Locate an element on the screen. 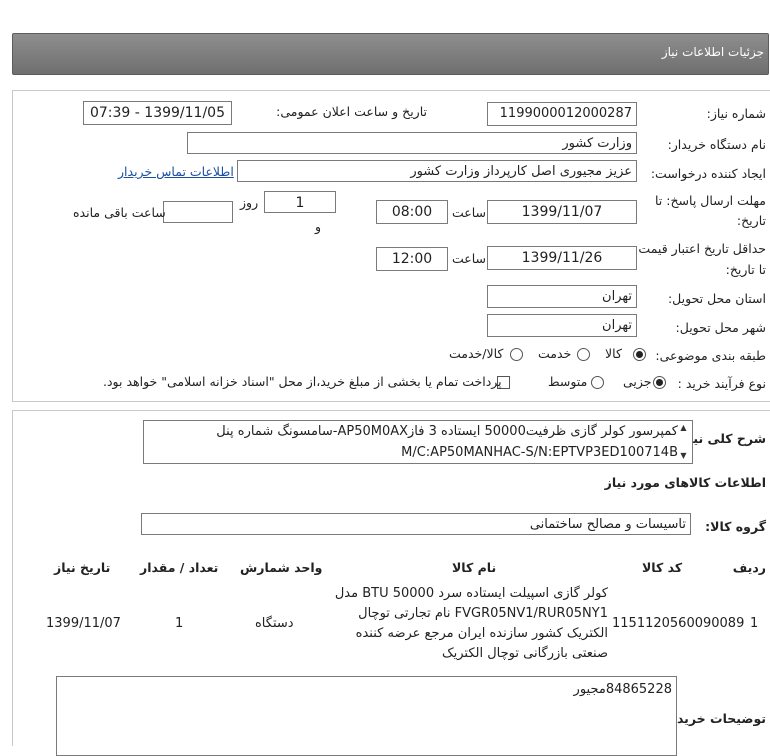 The width and height of the screenshot is (770, 756). remaining-hours-field is located at coordinates (198, 212).